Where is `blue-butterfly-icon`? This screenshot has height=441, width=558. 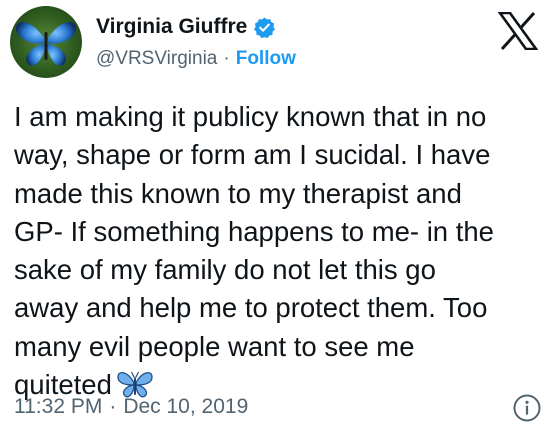 blue-butterfly-icon is located at coordinates (46, 44).